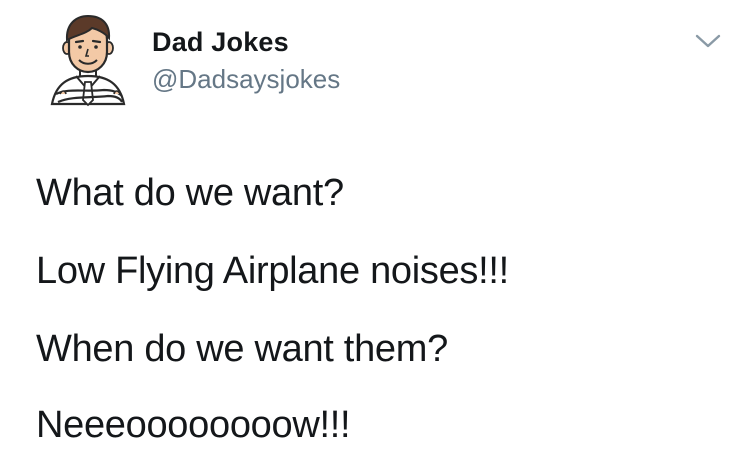 The image size is (750, 456). I want to click on chevron-down-icon, so click(708, 41).